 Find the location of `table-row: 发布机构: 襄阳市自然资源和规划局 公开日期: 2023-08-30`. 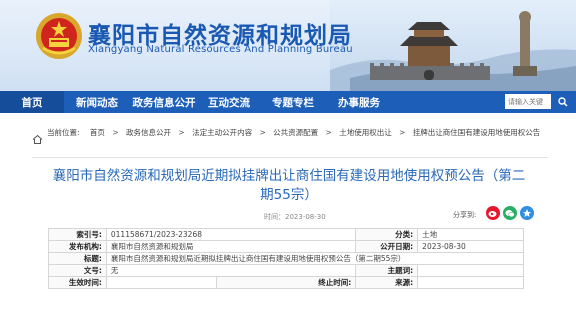

table-row: 发布机构: 襄阳市自然资源和规划局 公开日期: 2023-08-30 is located at coordinates (286, 246).